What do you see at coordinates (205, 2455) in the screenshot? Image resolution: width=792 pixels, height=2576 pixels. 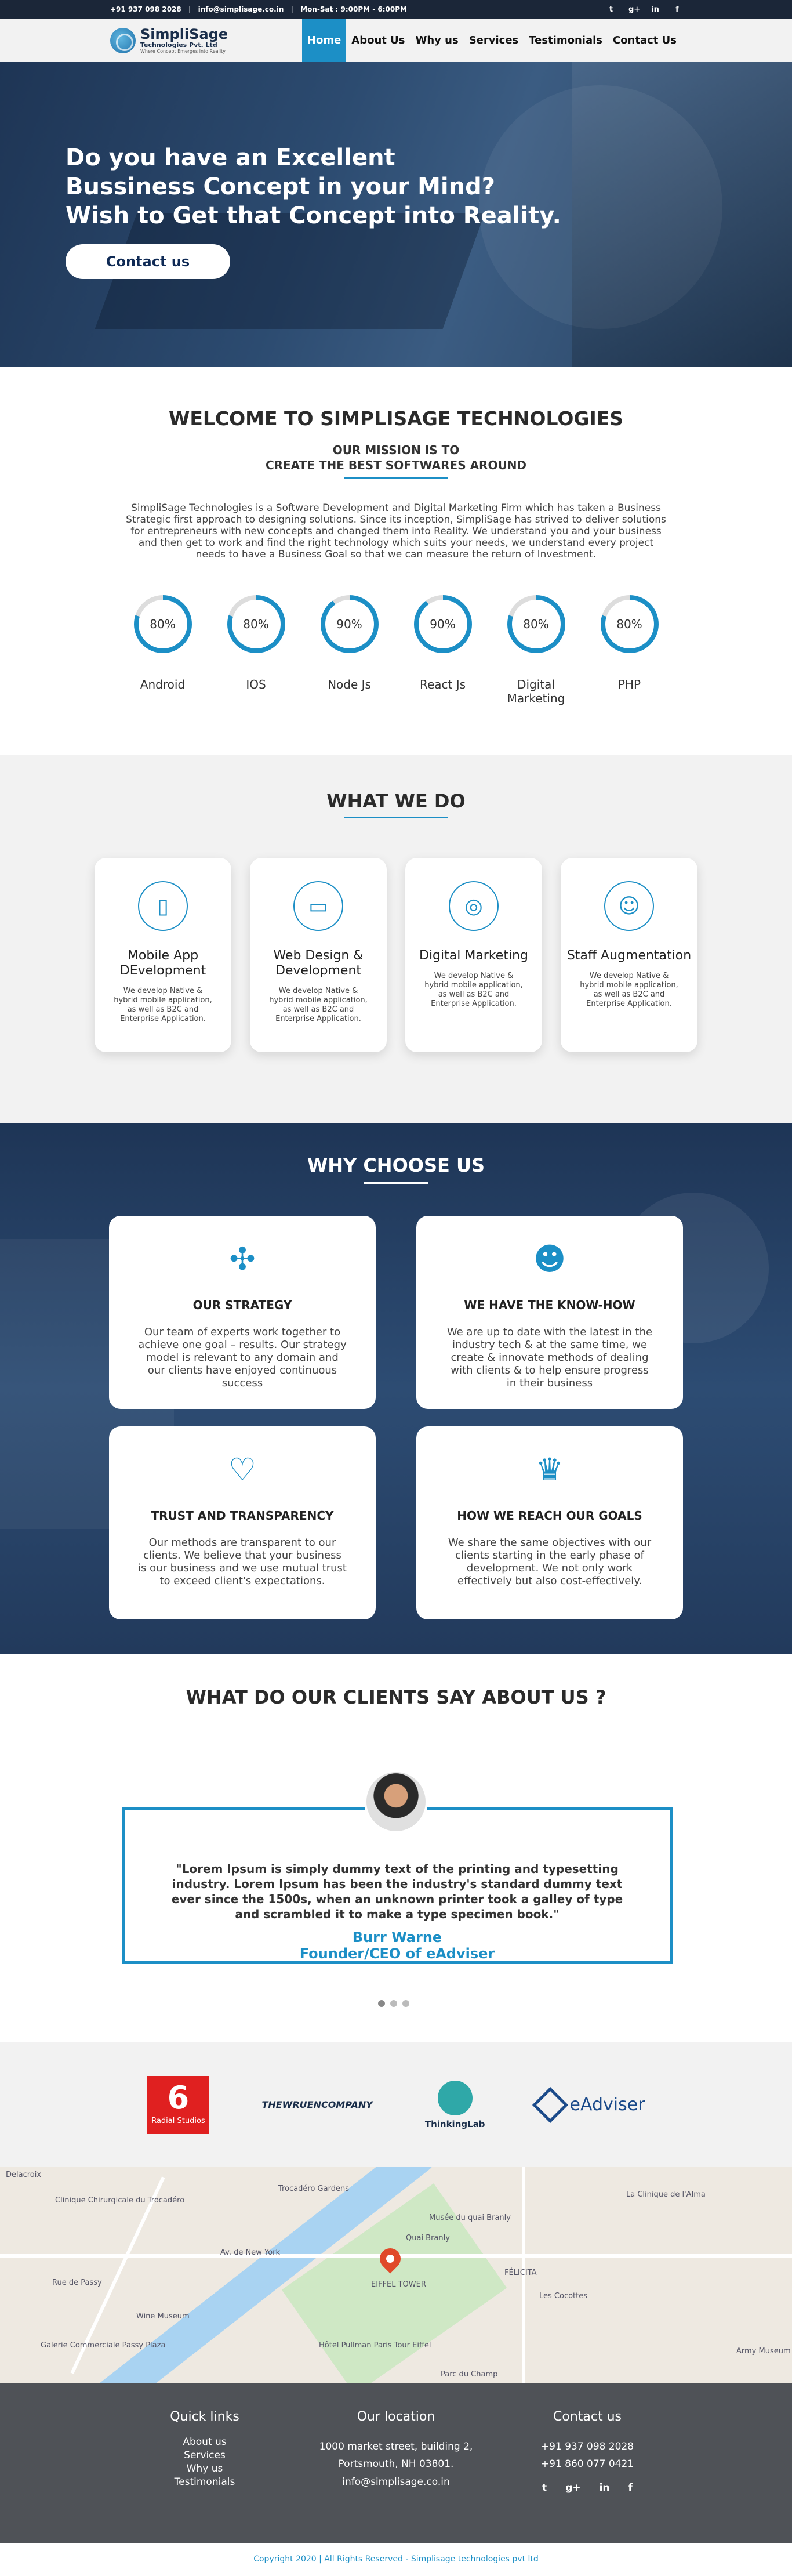 I see `footer-link-services: Services` at bounding box center [205, 2455].